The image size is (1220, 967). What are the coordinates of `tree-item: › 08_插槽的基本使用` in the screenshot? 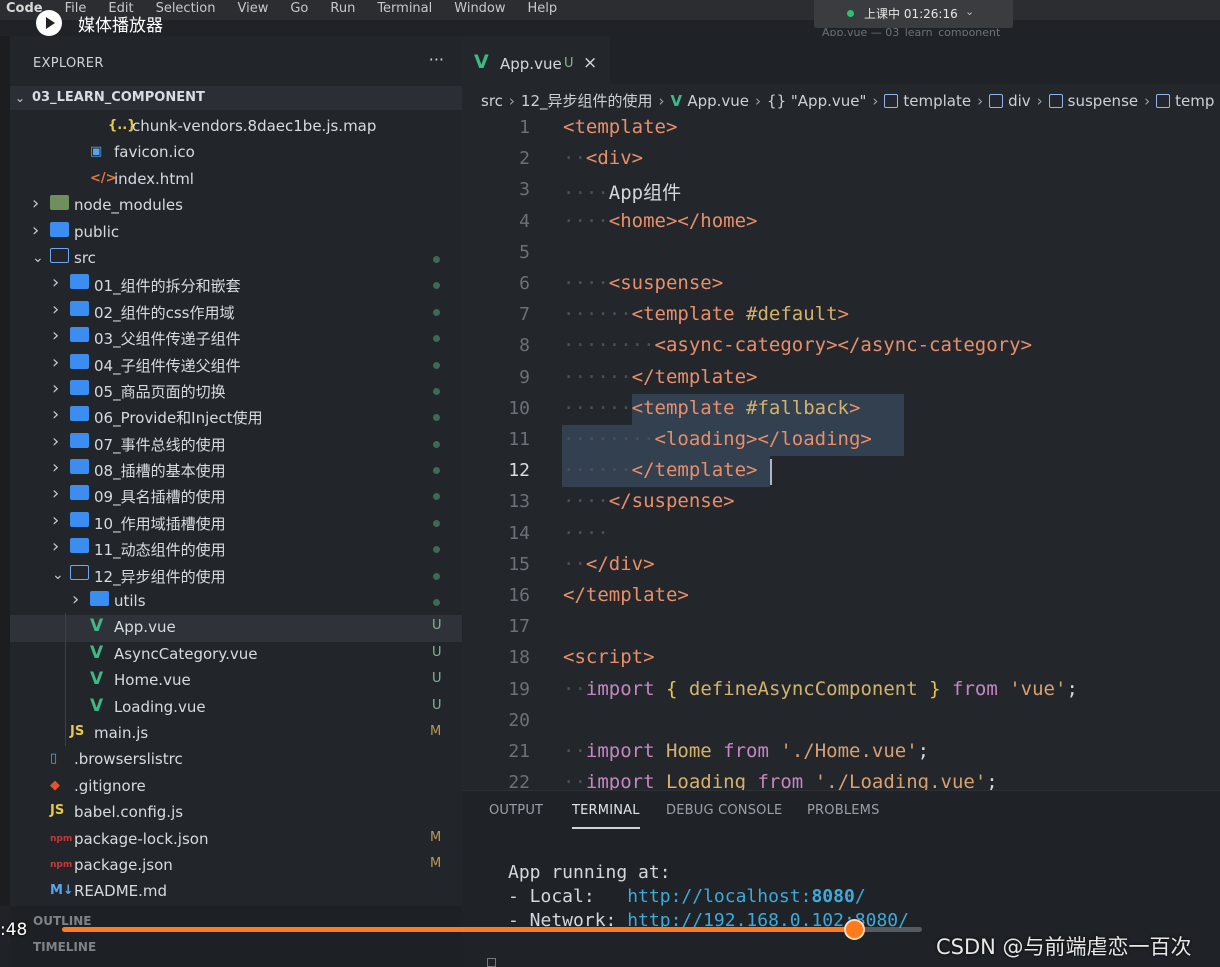 It's located at (236, 470).